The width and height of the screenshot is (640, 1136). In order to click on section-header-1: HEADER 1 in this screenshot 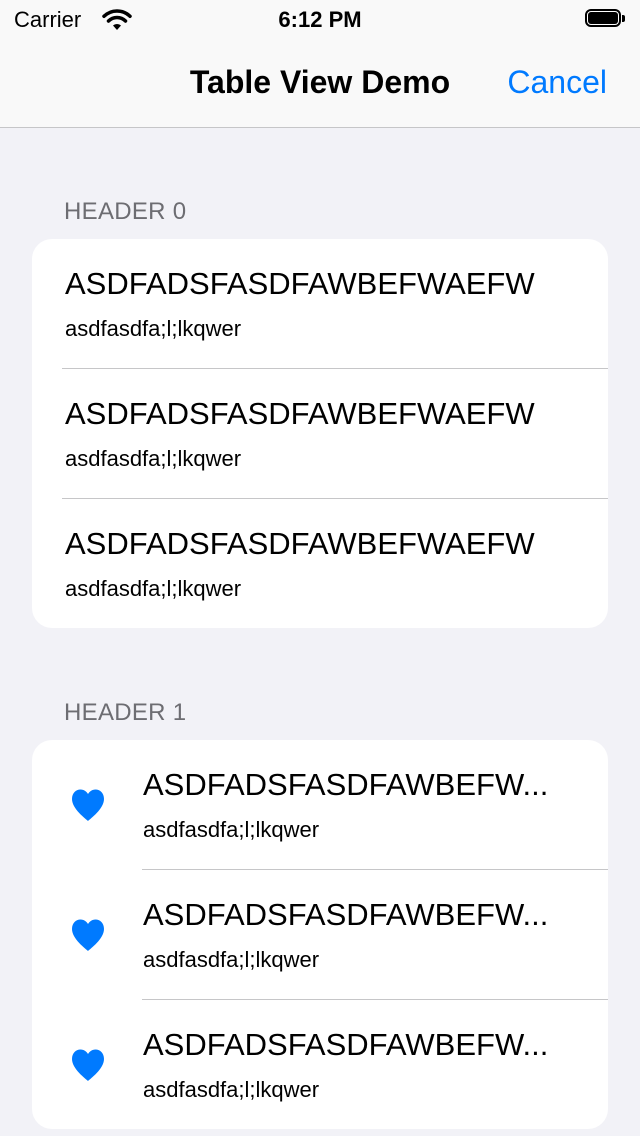, I will do `click(125, 712)`.